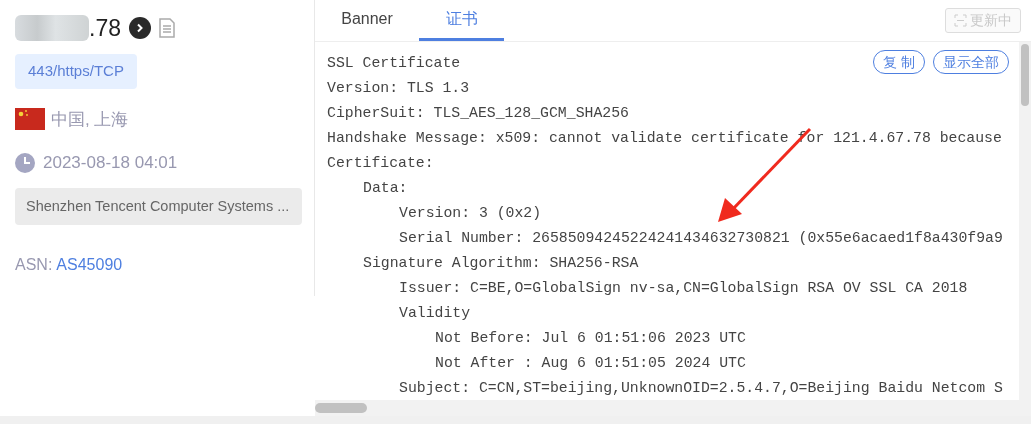 This screenshot has width=1031, height=424. I want to click on flag-icon, so click(30, 119).